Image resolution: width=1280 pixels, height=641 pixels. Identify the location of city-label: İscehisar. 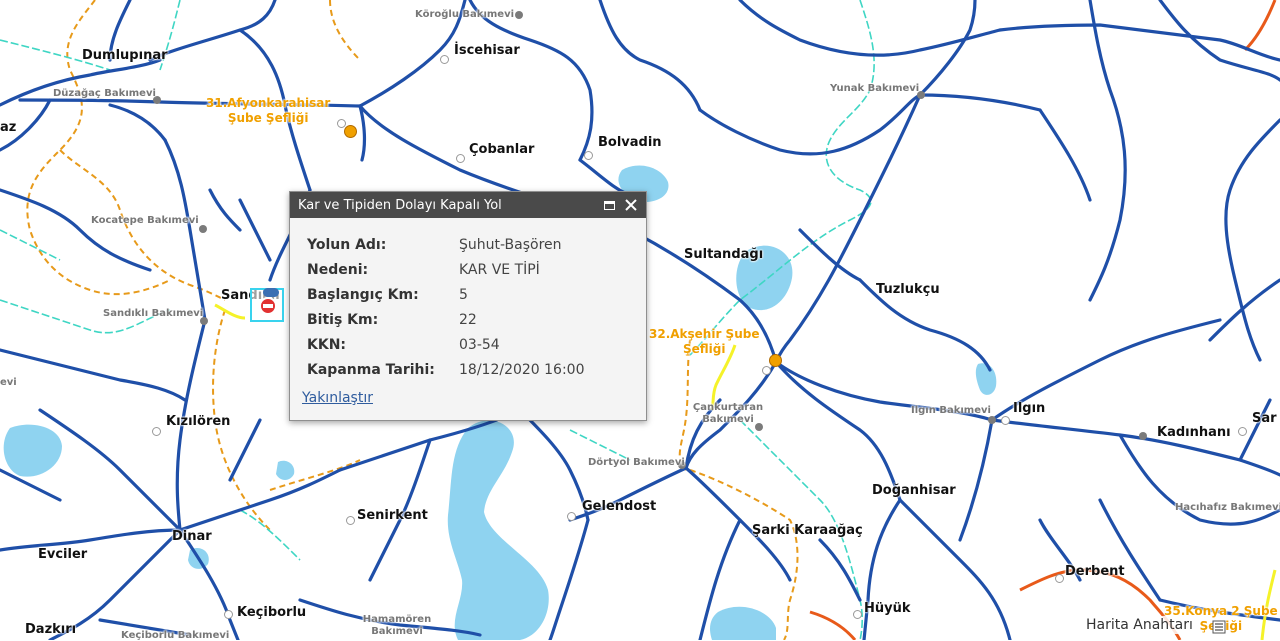
(487, 50).